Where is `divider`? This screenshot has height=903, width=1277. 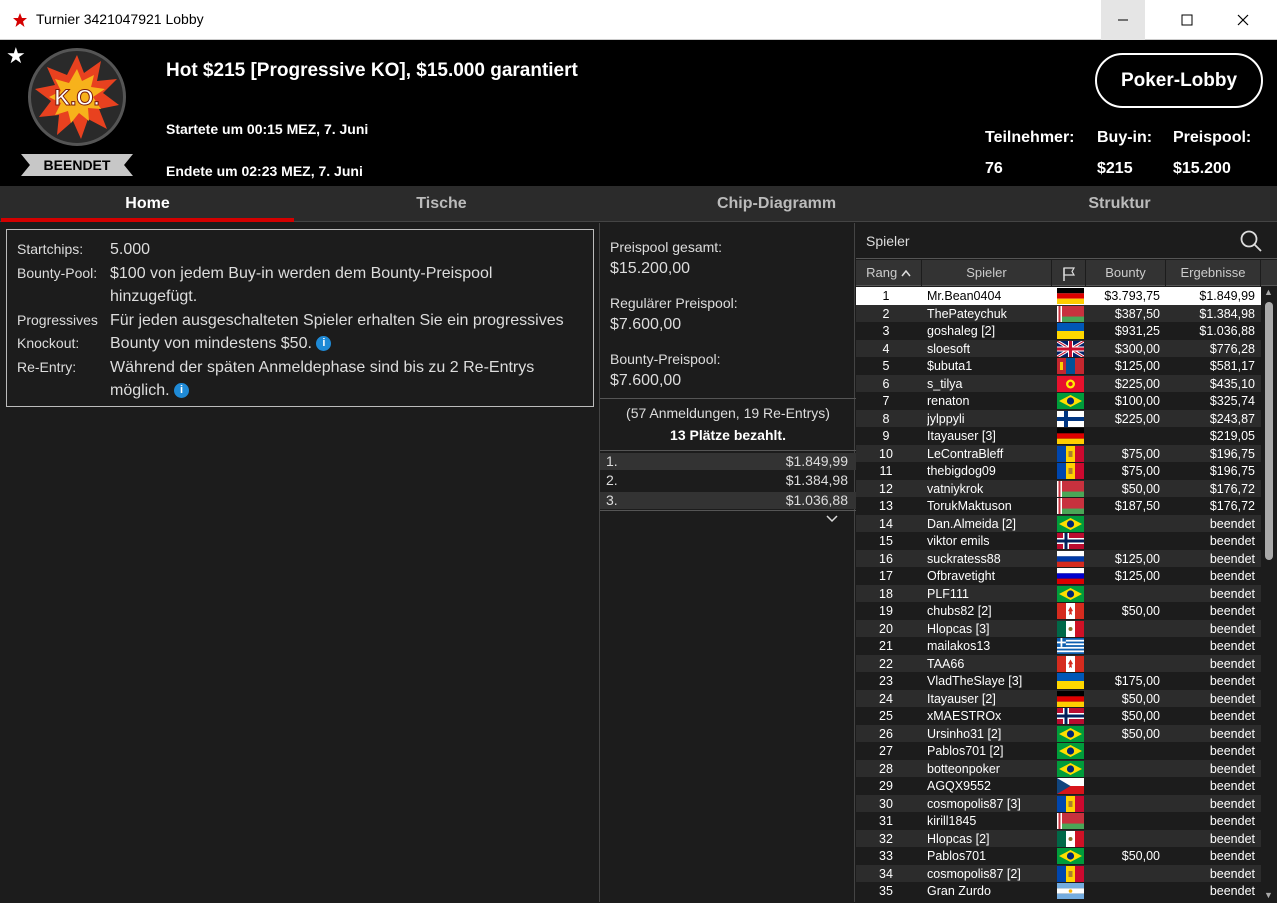 divider is located at coordinates (728, 510).